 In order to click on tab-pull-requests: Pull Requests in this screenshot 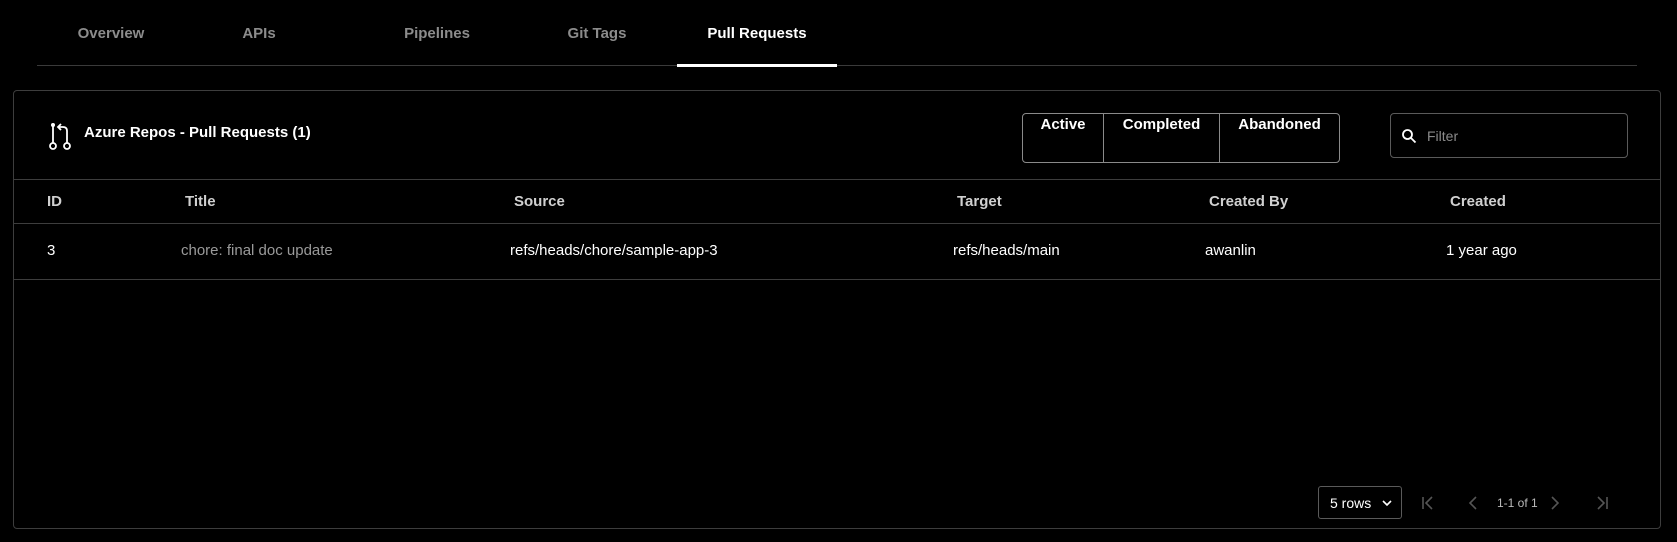, I will do `click(757, 33)`.